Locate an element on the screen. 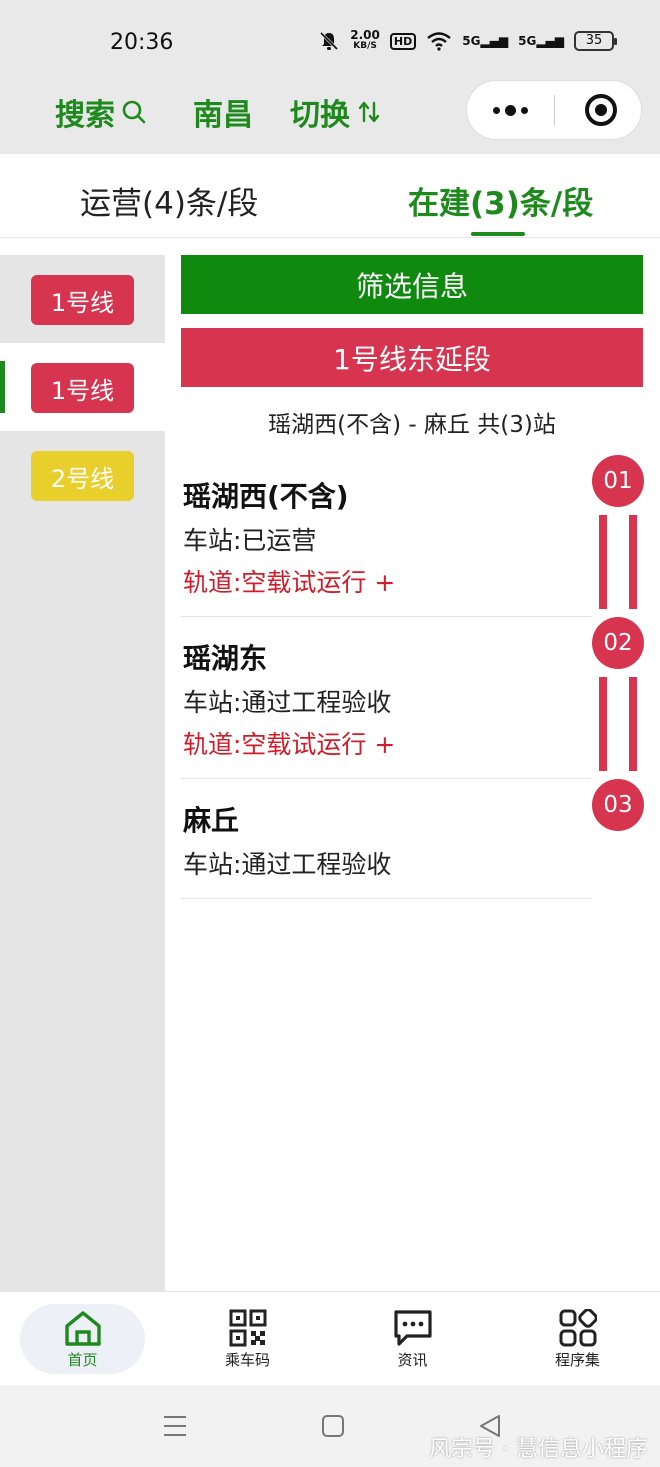 The width and height of the screenshot is (660, 1467). more-options-button is located at coordinates (510, 110).